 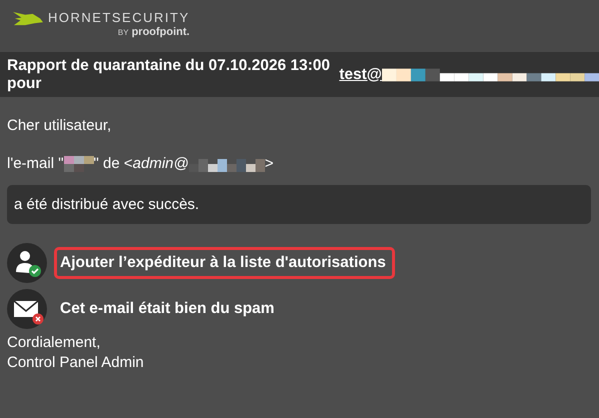 What do you see at coordinates (54, 343) in the screenshot?
I see `signature-line: Cordialement,` at bounding box center [54, 343].